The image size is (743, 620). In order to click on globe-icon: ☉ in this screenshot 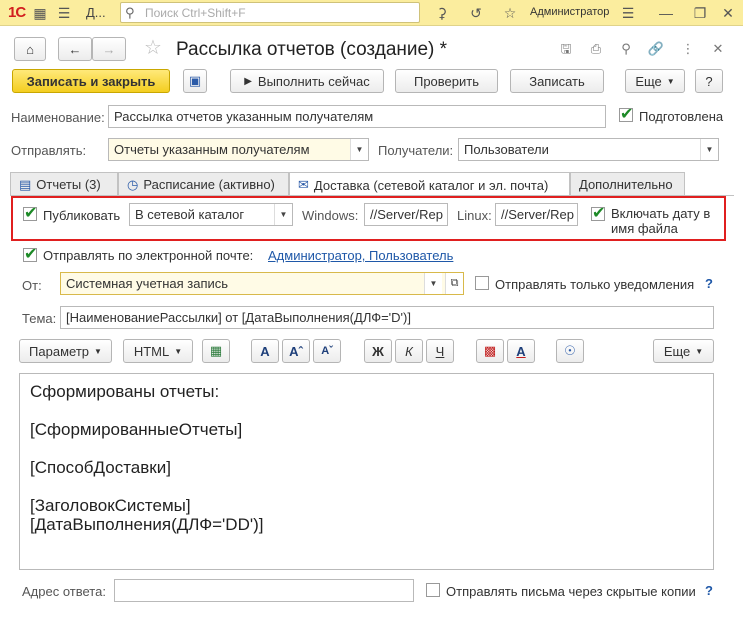, I will do `click(570, 350)`.